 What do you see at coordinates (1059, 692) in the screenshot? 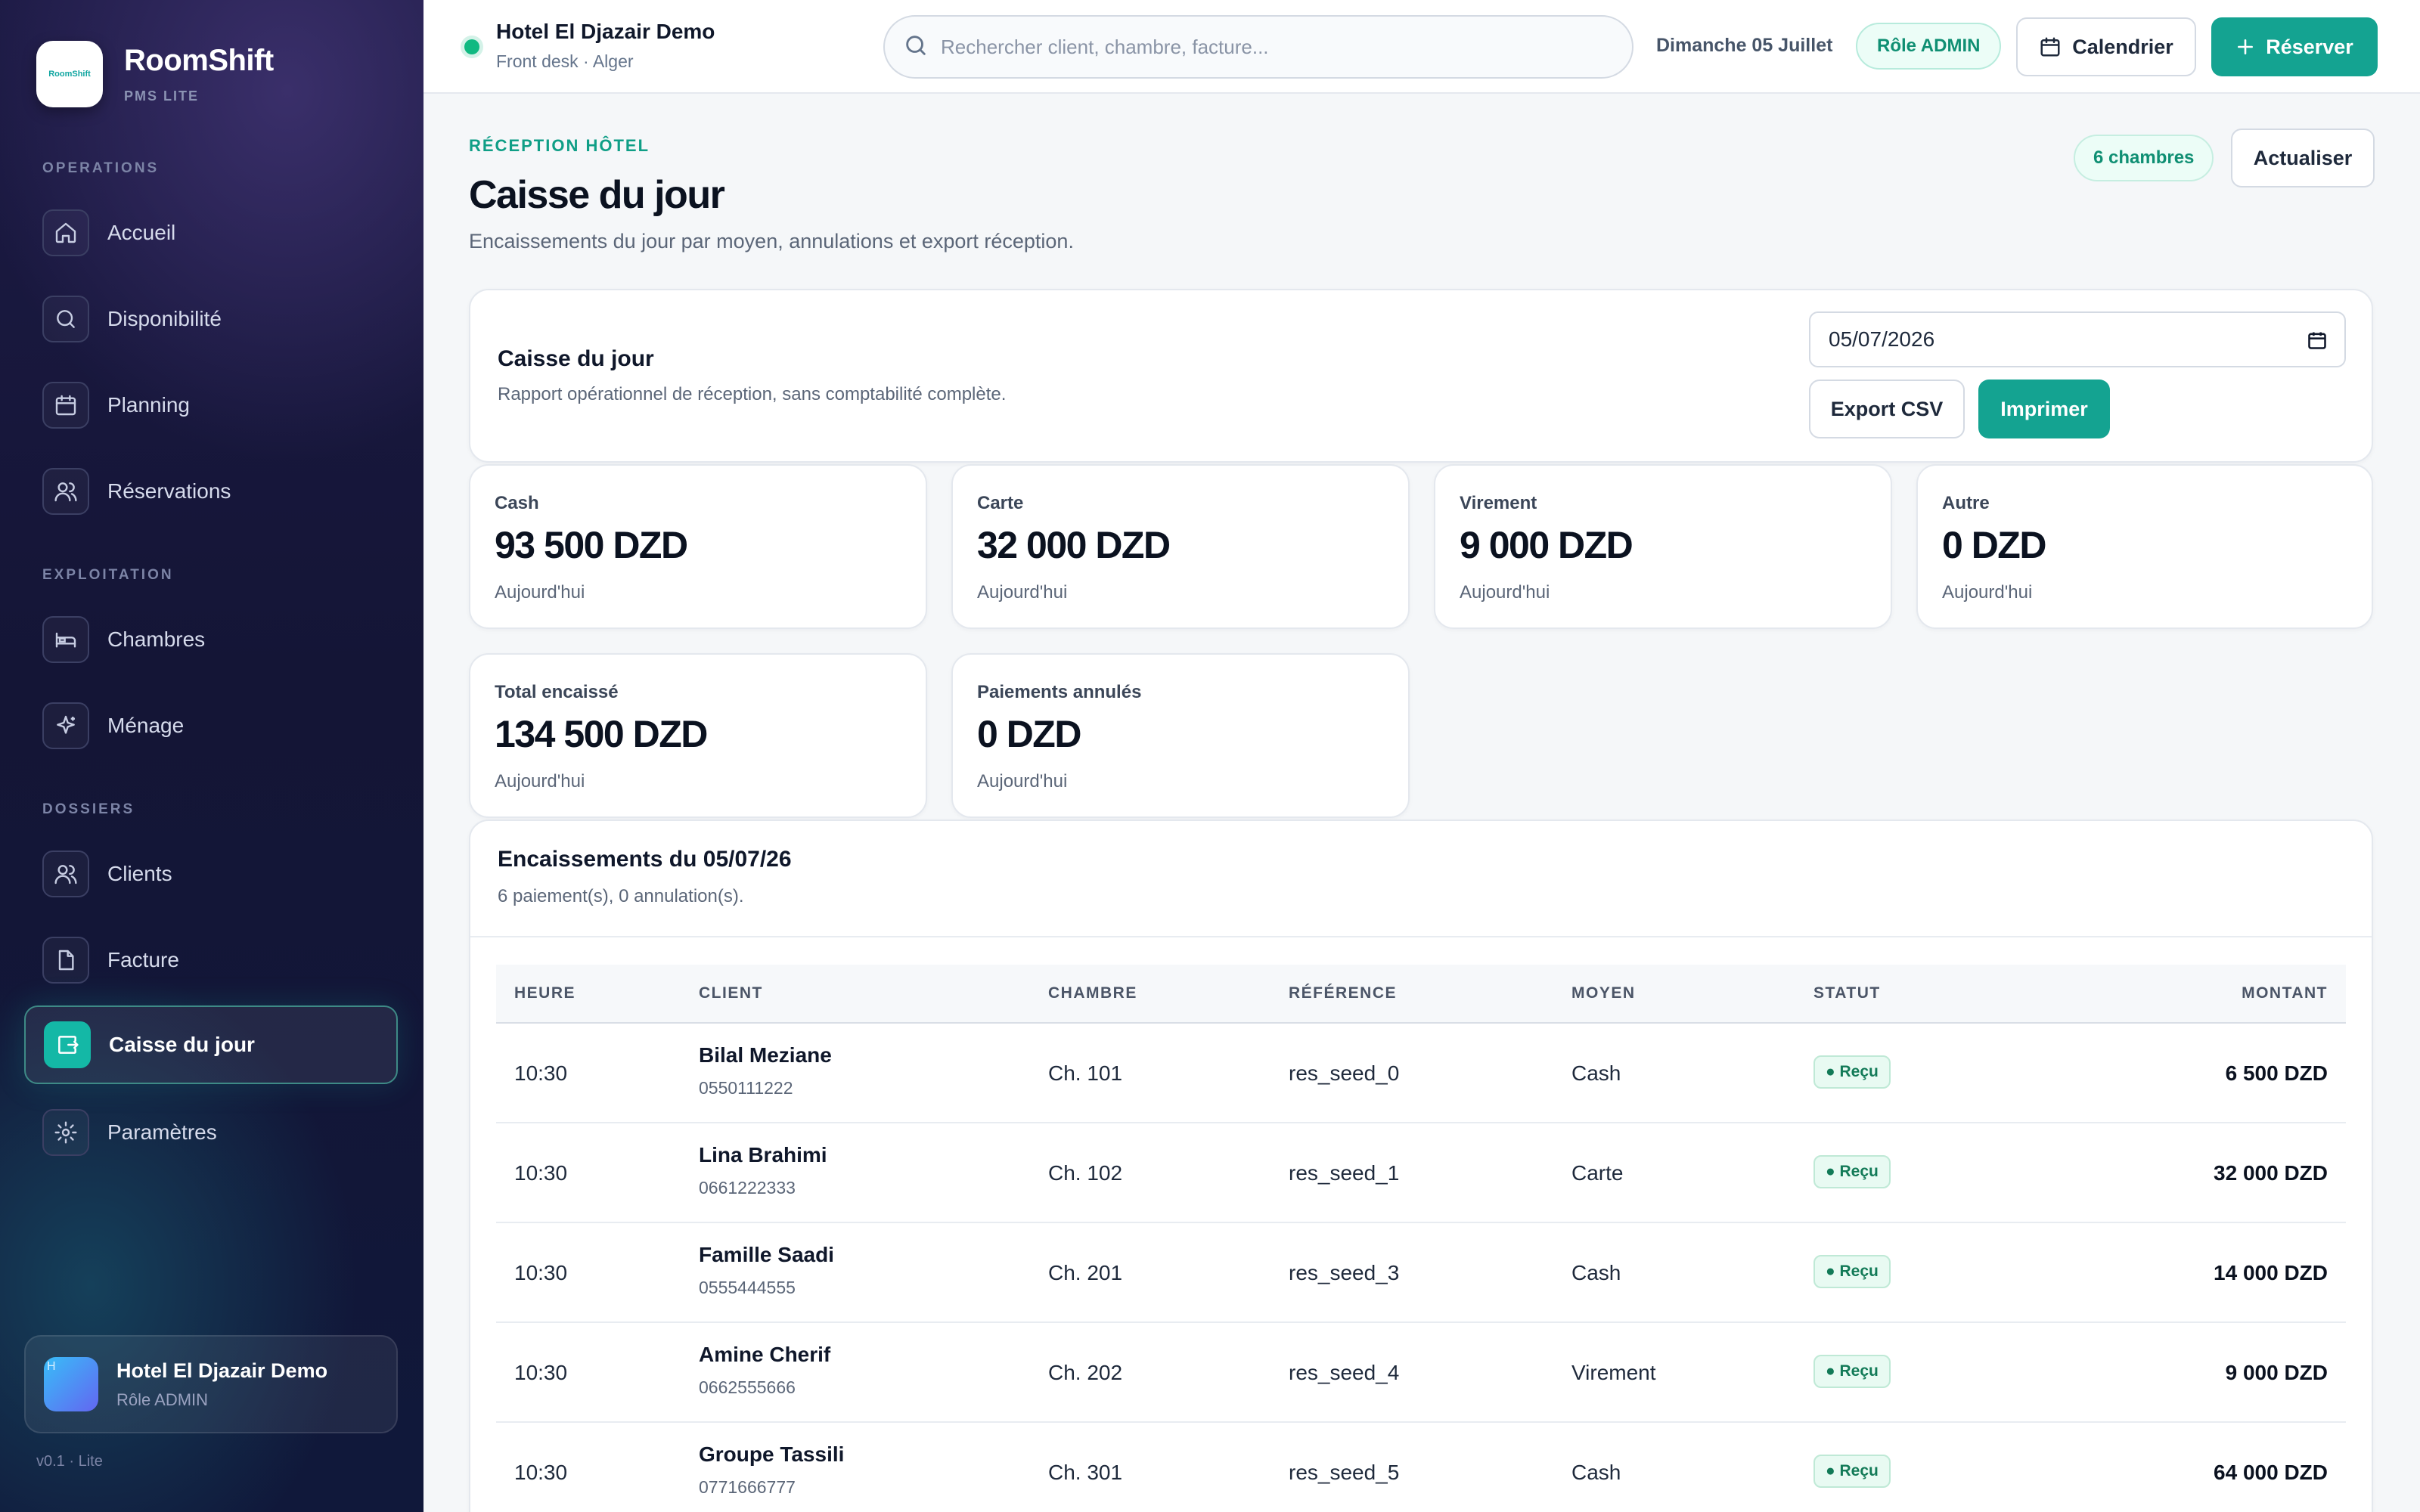
I see `stat-label: Paiements annulés` at bounding box center [1059, 692].